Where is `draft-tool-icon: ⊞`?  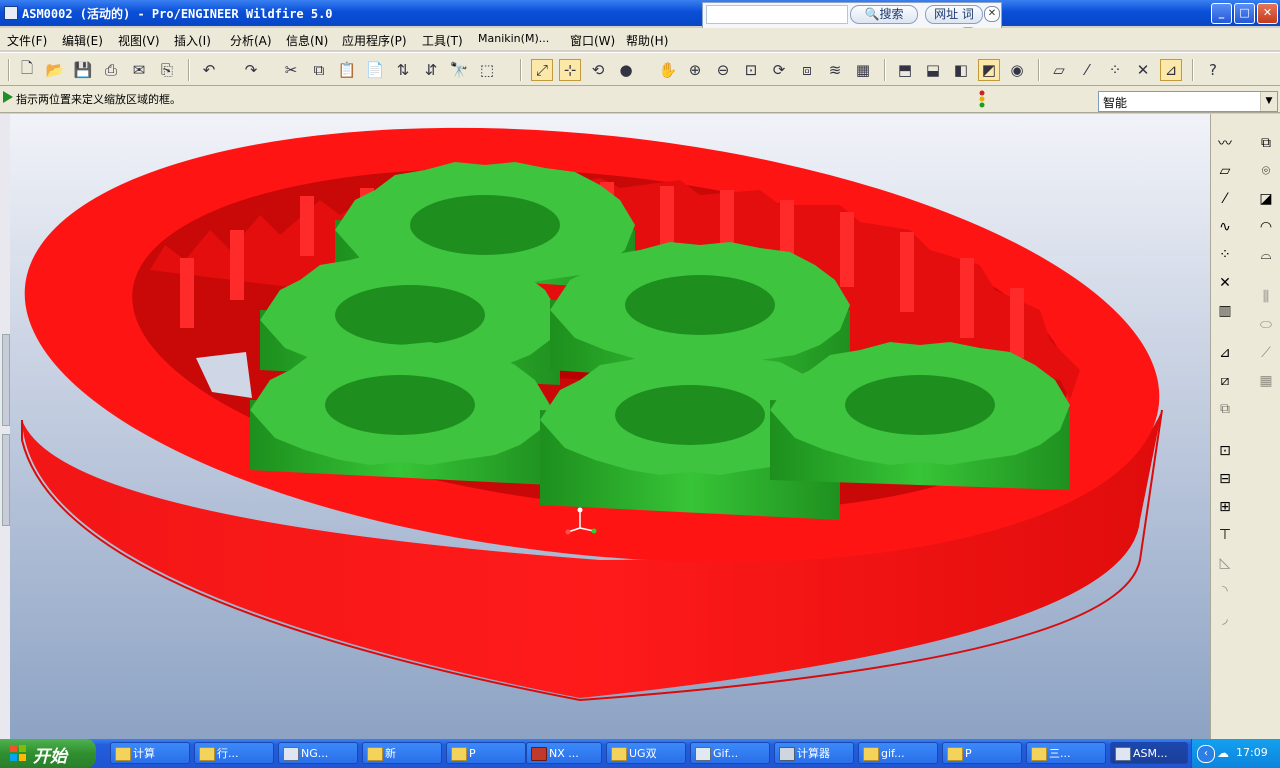 draft-tool-icon: ⊞ is located at coordinates (1225, 507).